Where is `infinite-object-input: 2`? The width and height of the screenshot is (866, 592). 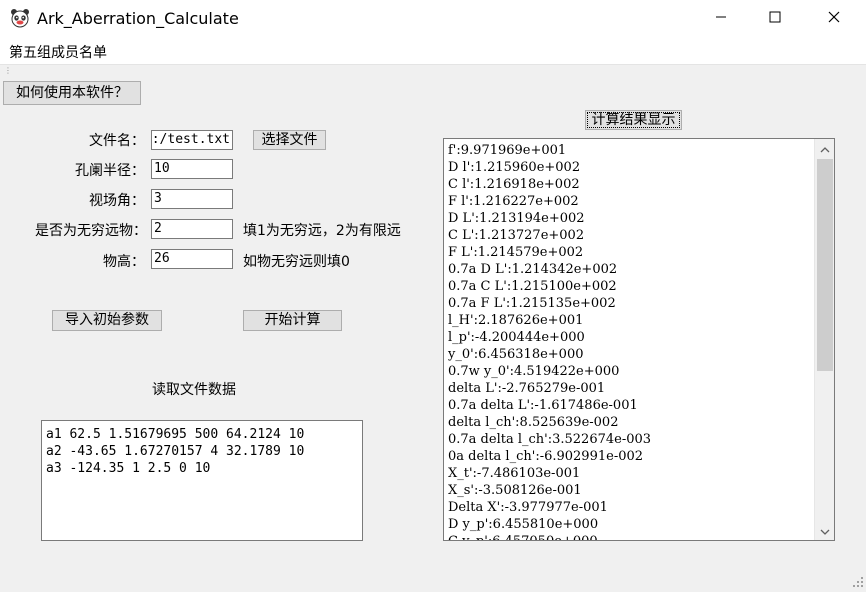 infinite-object-input: 2 is located at coordinates (192, 229).